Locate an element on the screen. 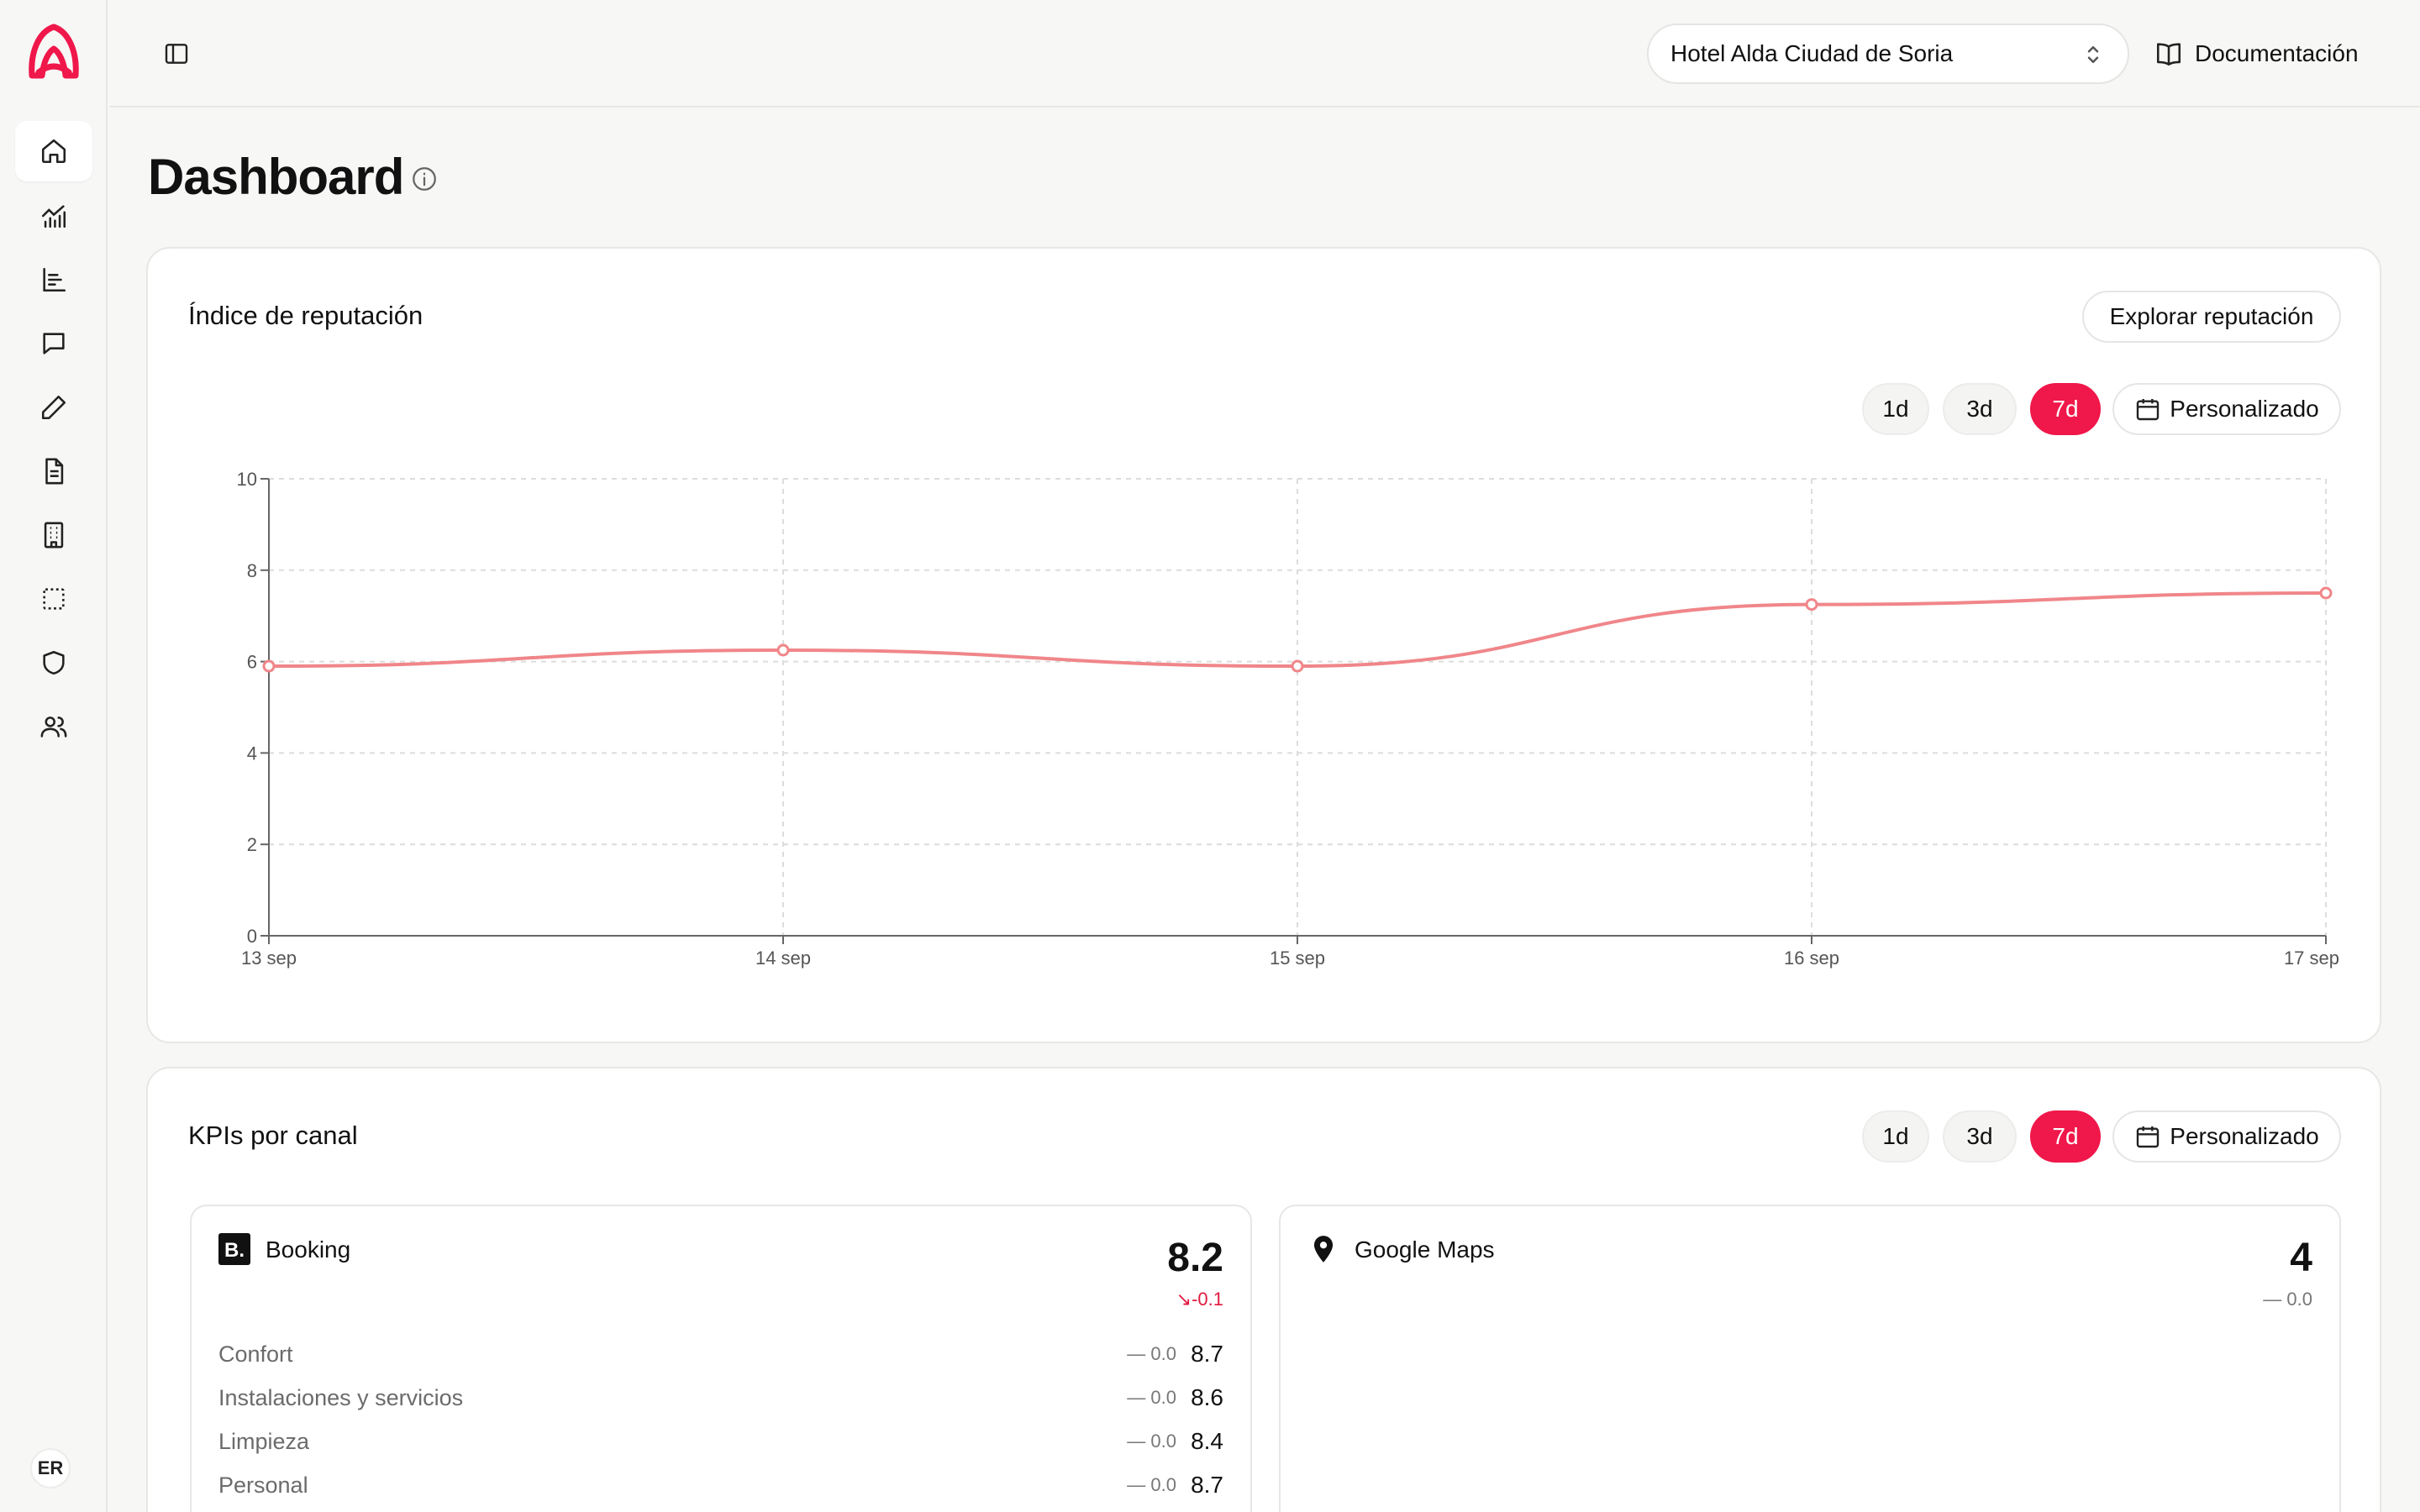 The width and height of the screenshot is (2420, 1512). user-avatar: ER is located at coordinates (51, 1468).